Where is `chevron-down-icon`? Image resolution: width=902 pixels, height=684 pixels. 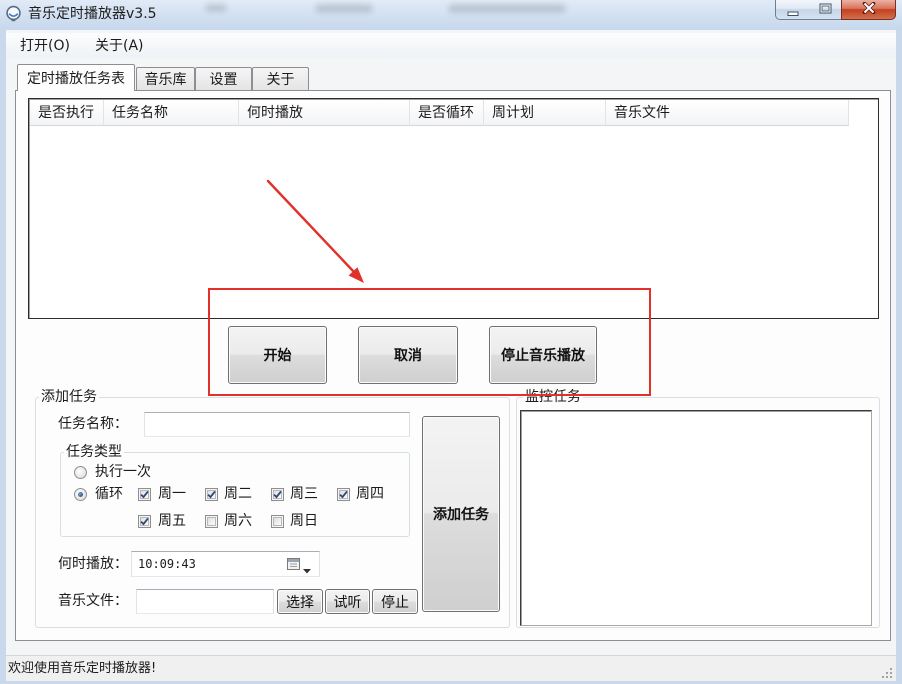
chevron-down-icon is located at coordinates (307, 570).